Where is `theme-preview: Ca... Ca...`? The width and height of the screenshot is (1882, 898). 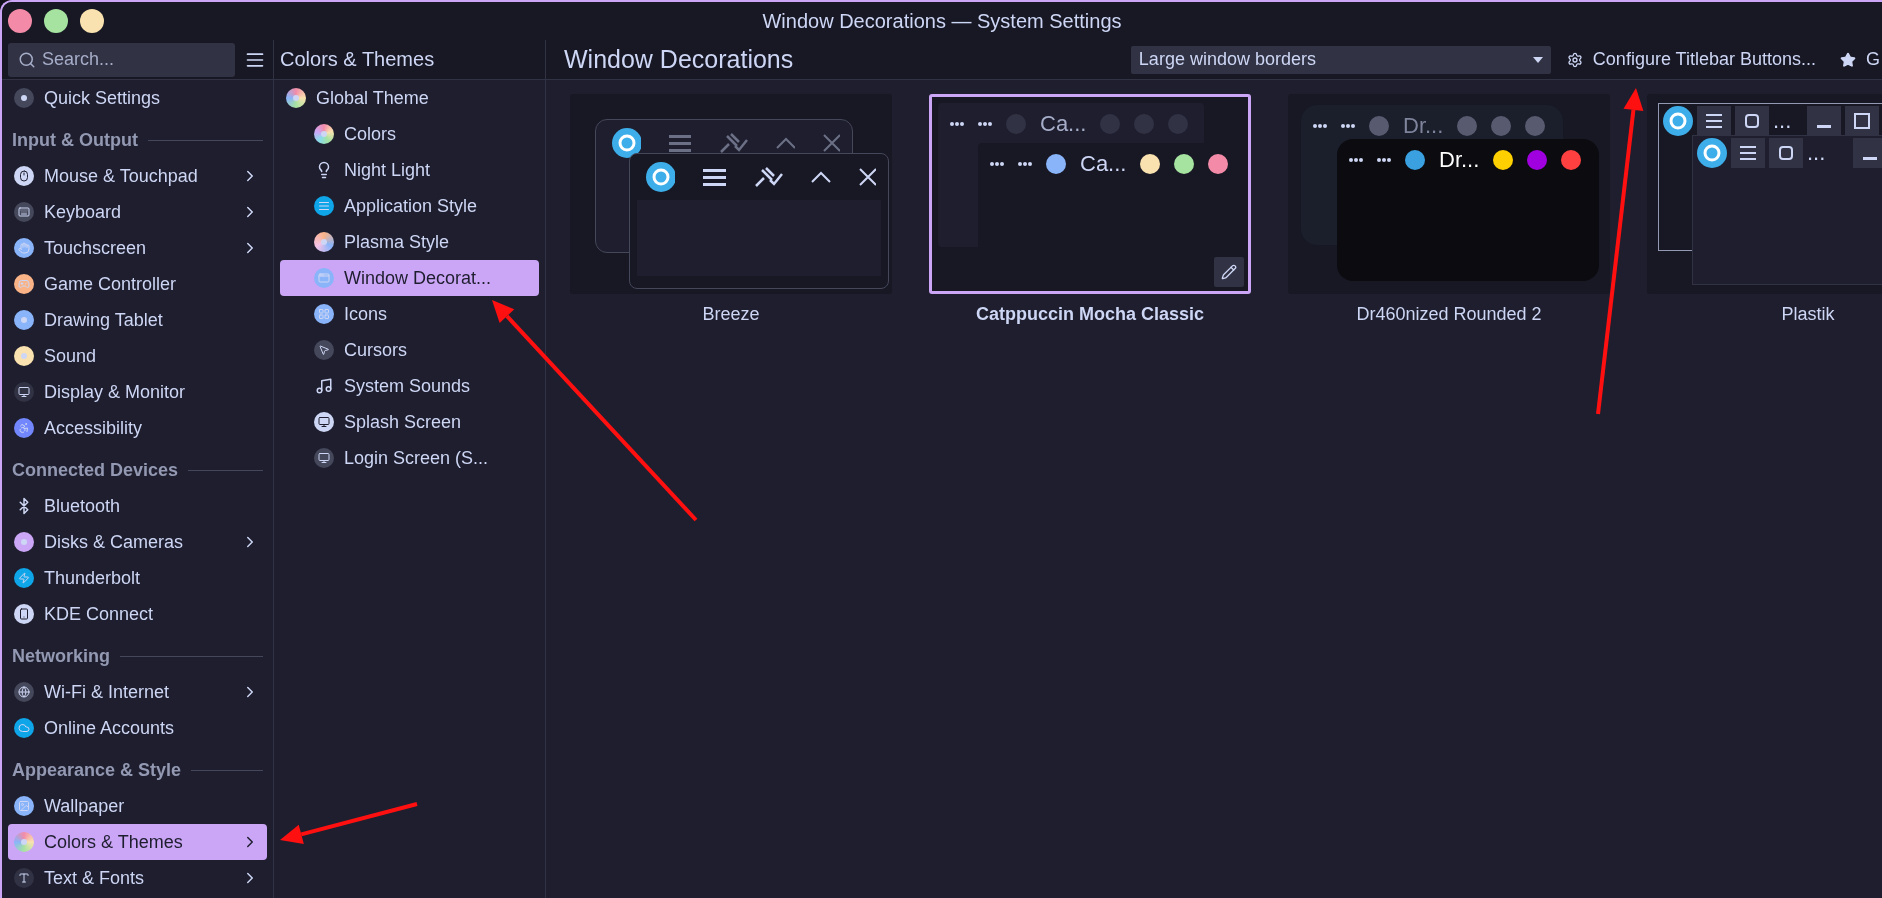
theme-preview: Ca... Ca... is located at coordinates (1090, 194).